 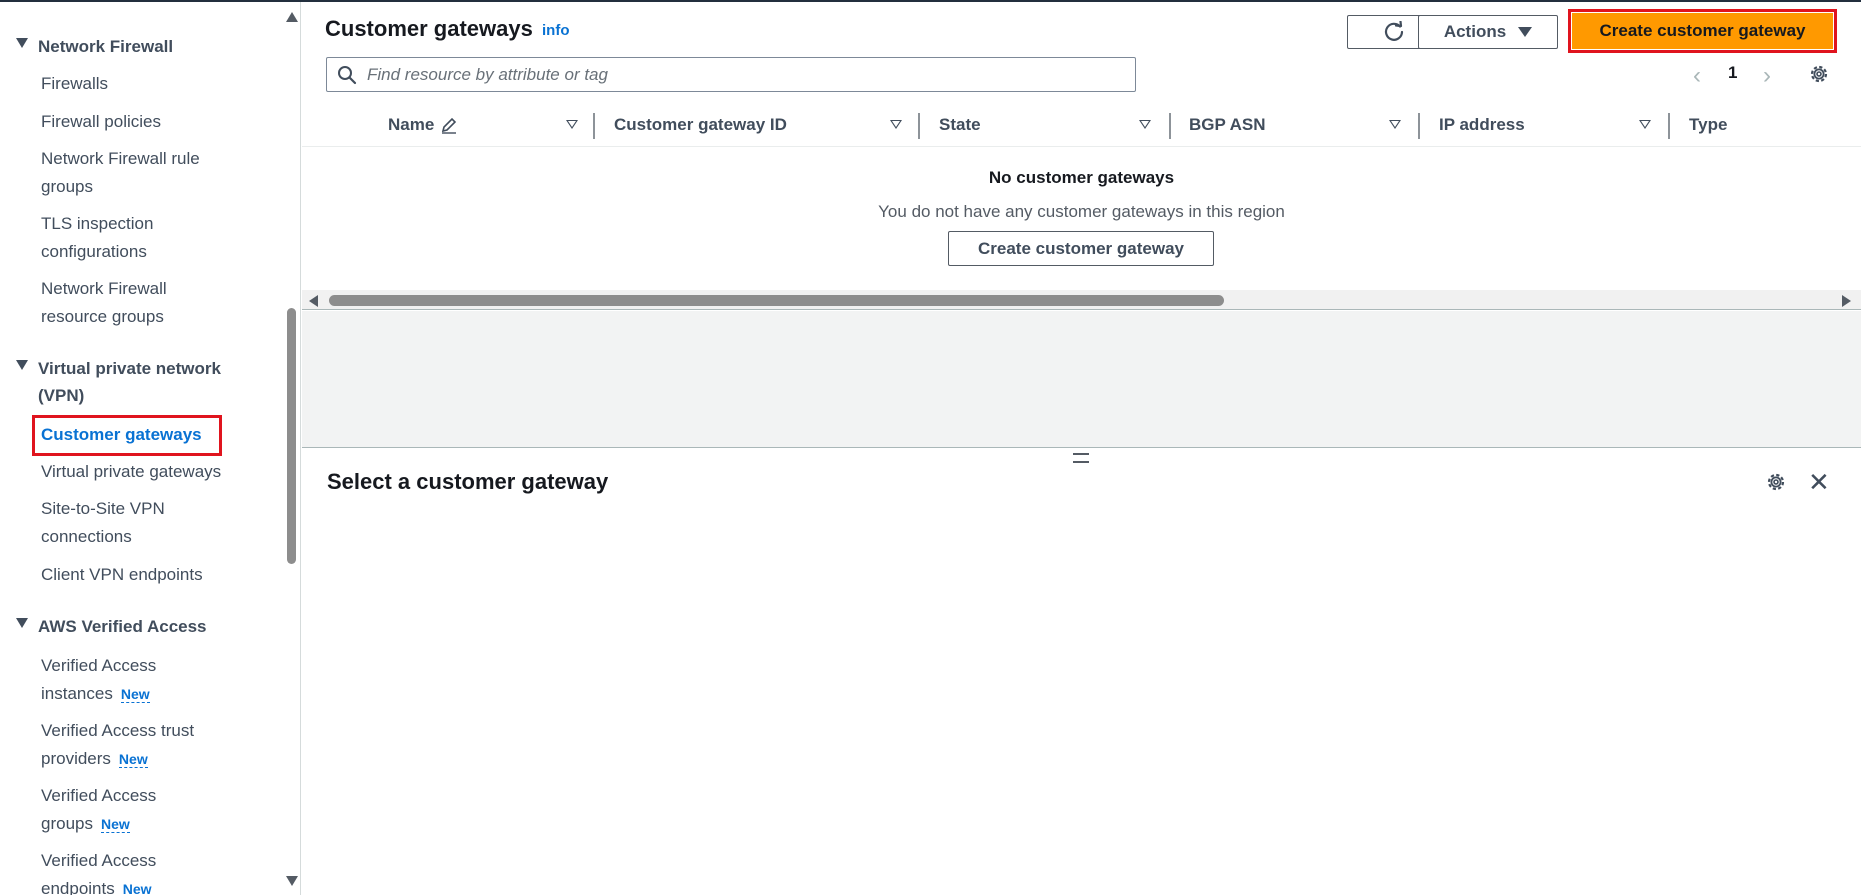 I want to click on split-panel-settings-gear-icon, so click(x=1776, y=484).